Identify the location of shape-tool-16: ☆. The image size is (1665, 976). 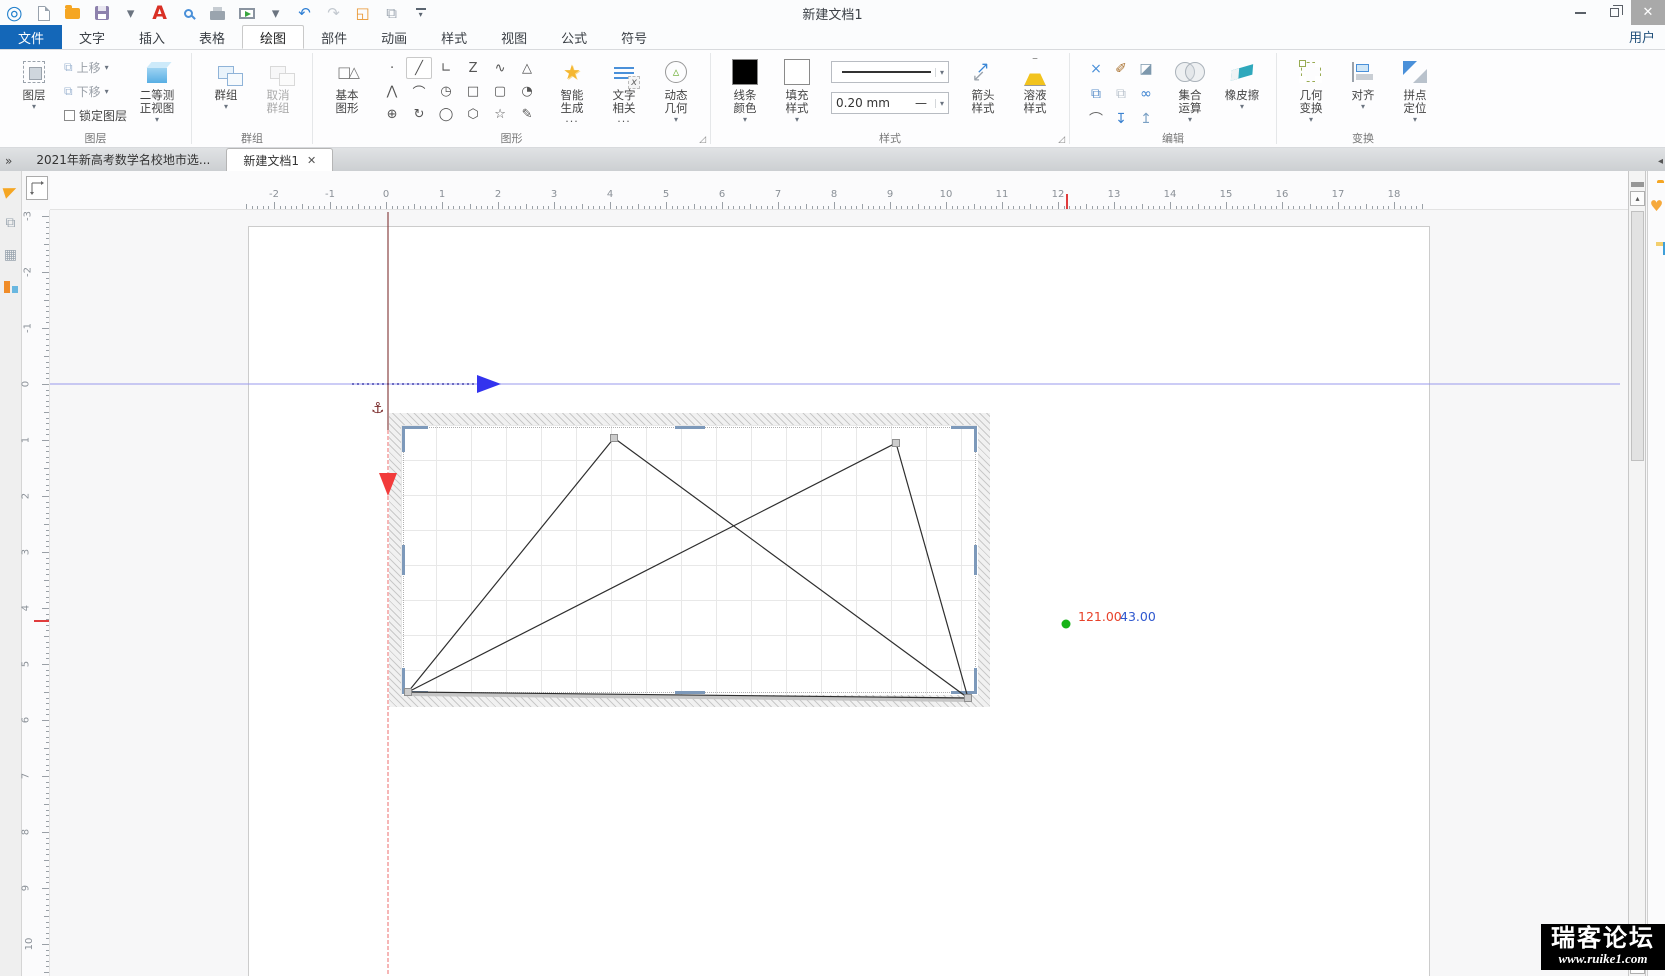
(500, 114).